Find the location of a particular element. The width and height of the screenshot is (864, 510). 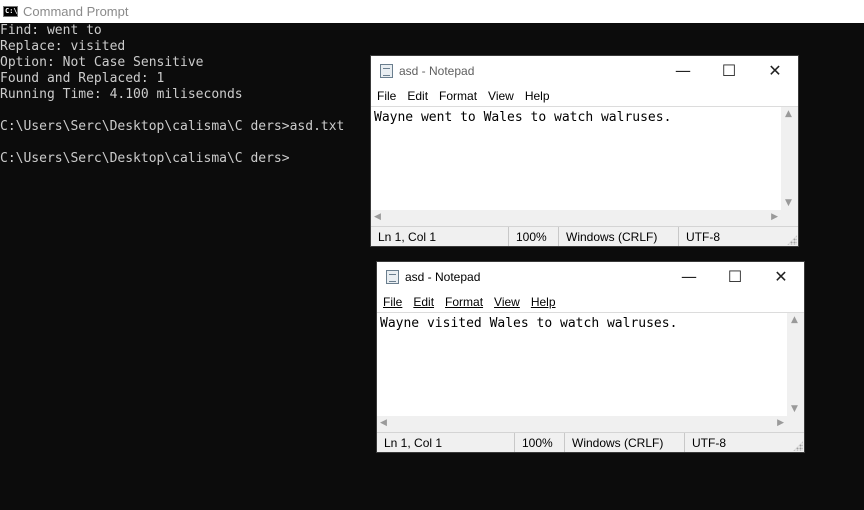

text-editor: Wayne went to Wales to watch walruses. is located at coordinates (576, 158).